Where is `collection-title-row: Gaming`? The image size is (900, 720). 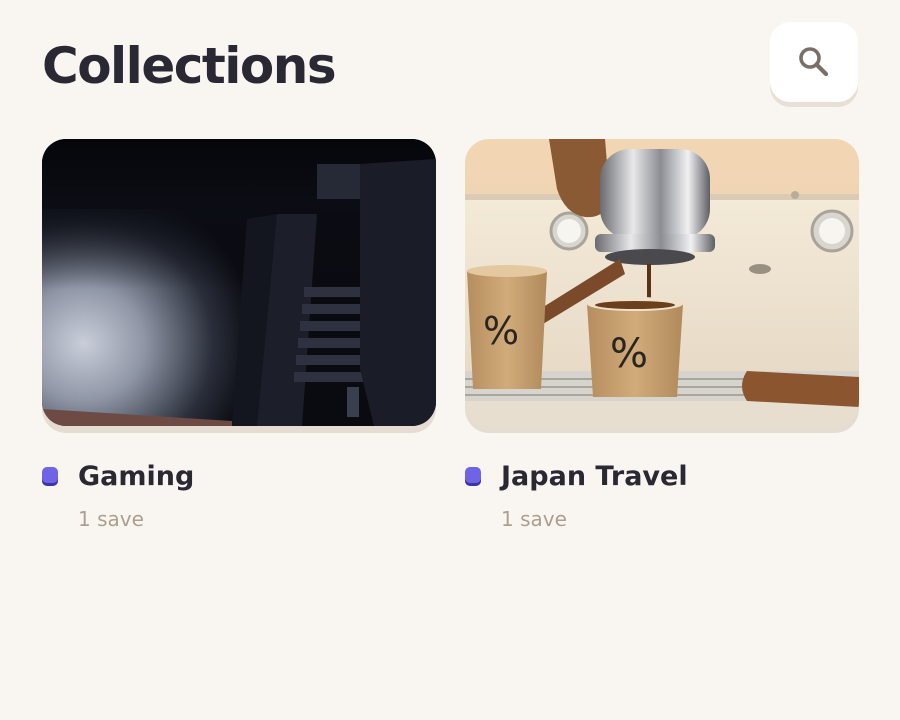
collection-title-row: Gaming is located at coordinates (118, 477).